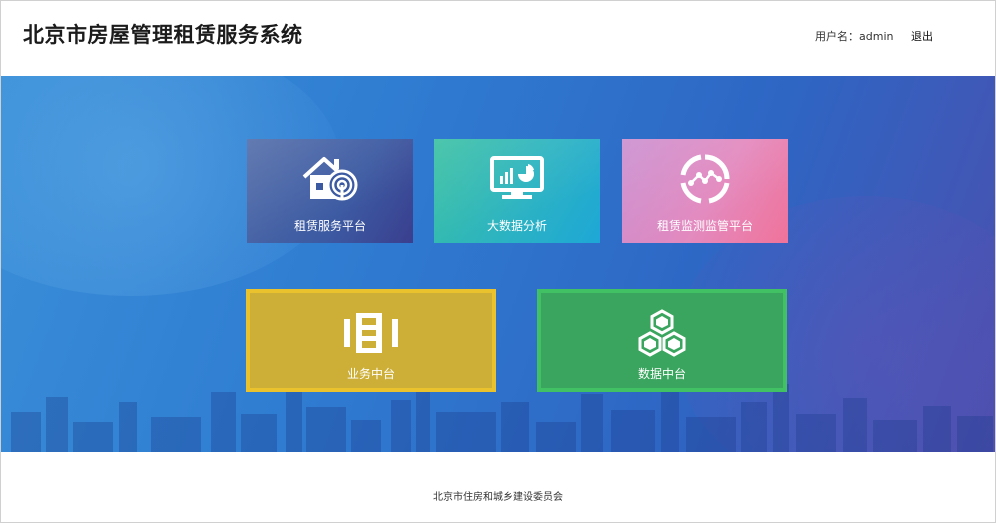 This screenshot has width=996, height=523. Describe the element at coordinates (370, 374) in the screenshot. I see `business-center-label: 业务中台` at that location.